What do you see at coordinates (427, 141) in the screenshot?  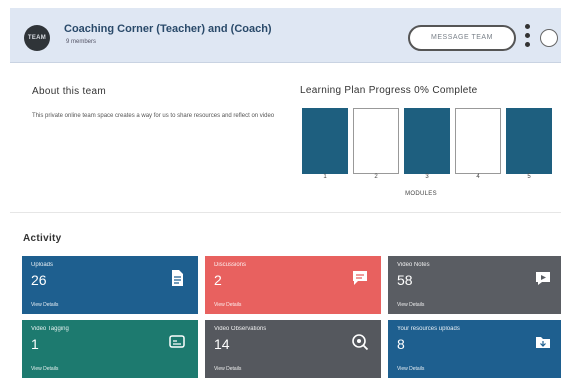 I see `module-3-box` at bounding box center [427, 141].